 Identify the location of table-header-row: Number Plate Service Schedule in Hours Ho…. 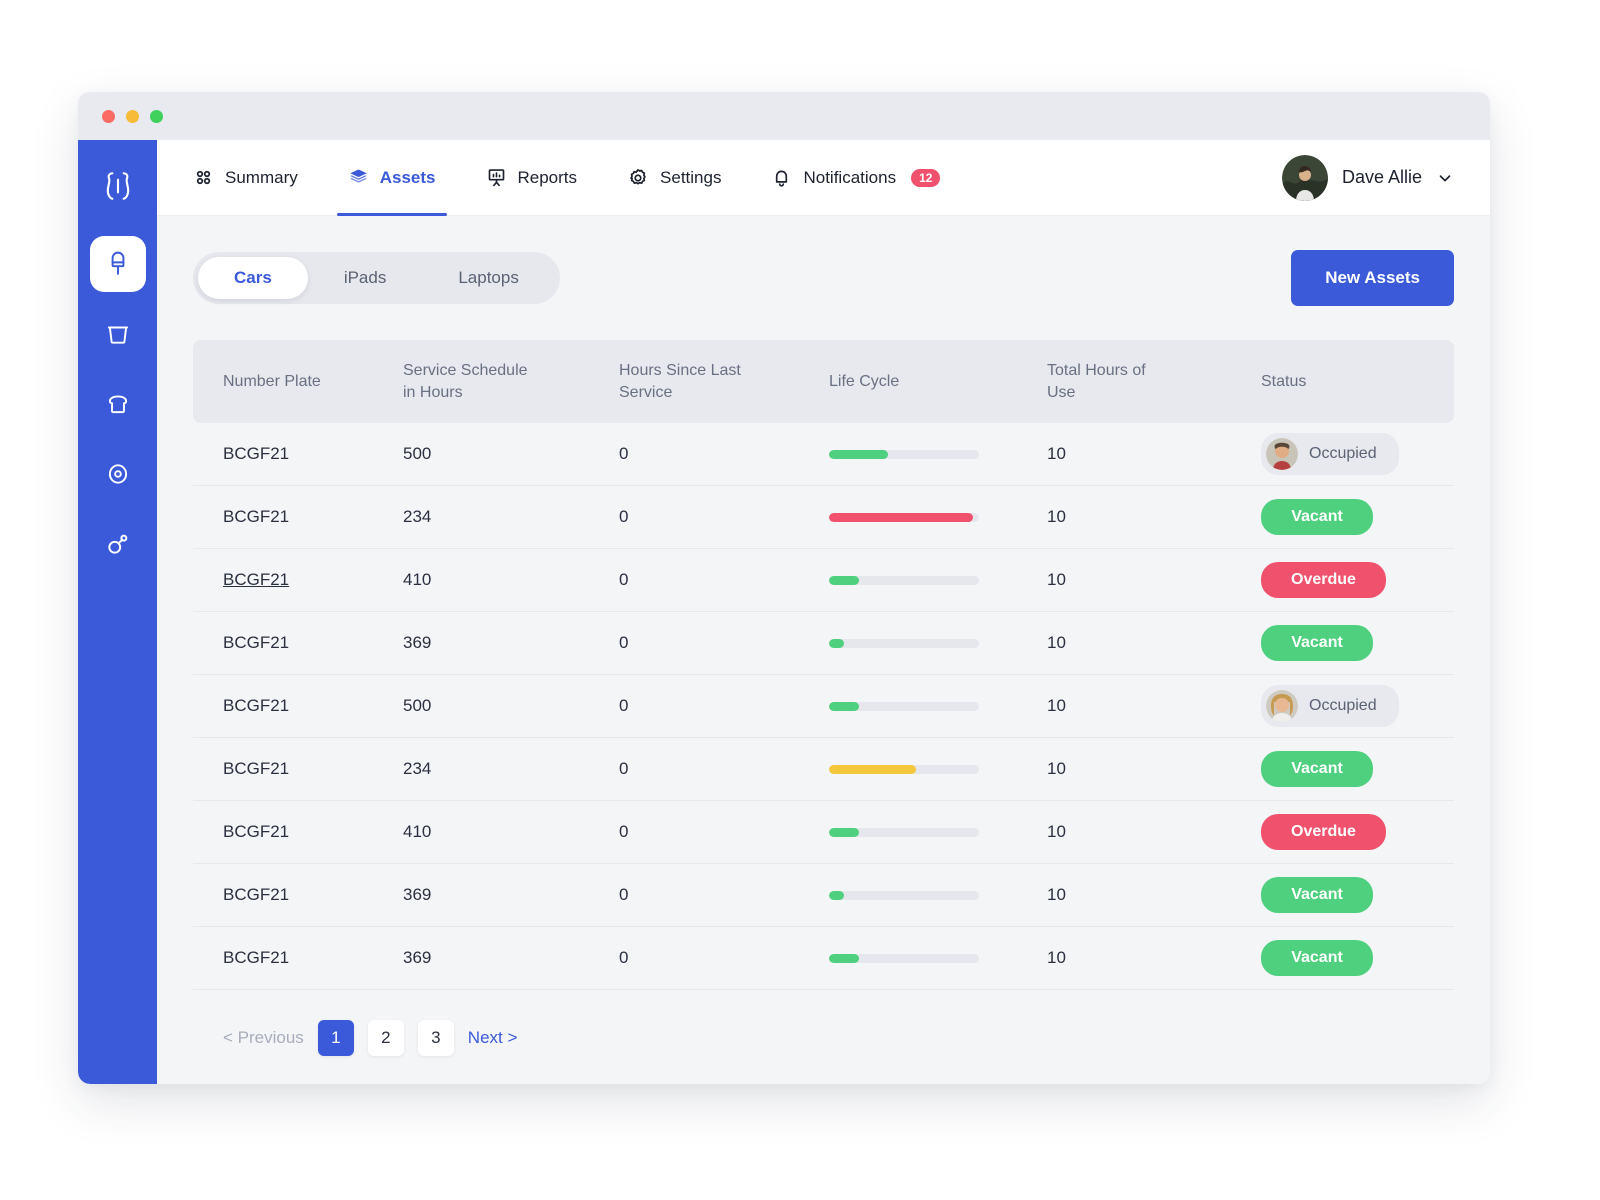
(823, 382).